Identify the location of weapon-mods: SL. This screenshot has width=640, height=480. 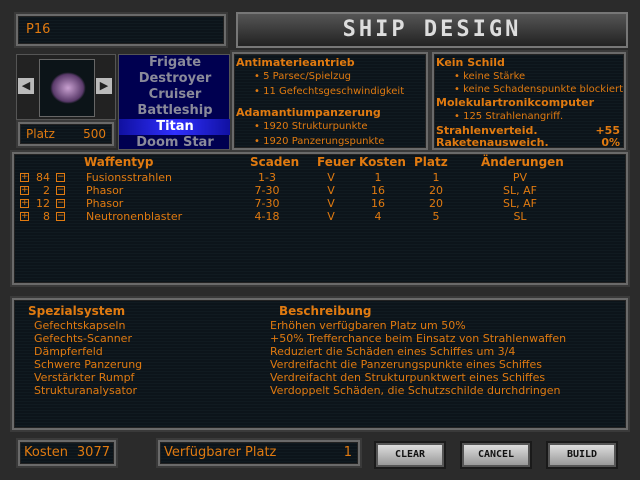
(520, 216).